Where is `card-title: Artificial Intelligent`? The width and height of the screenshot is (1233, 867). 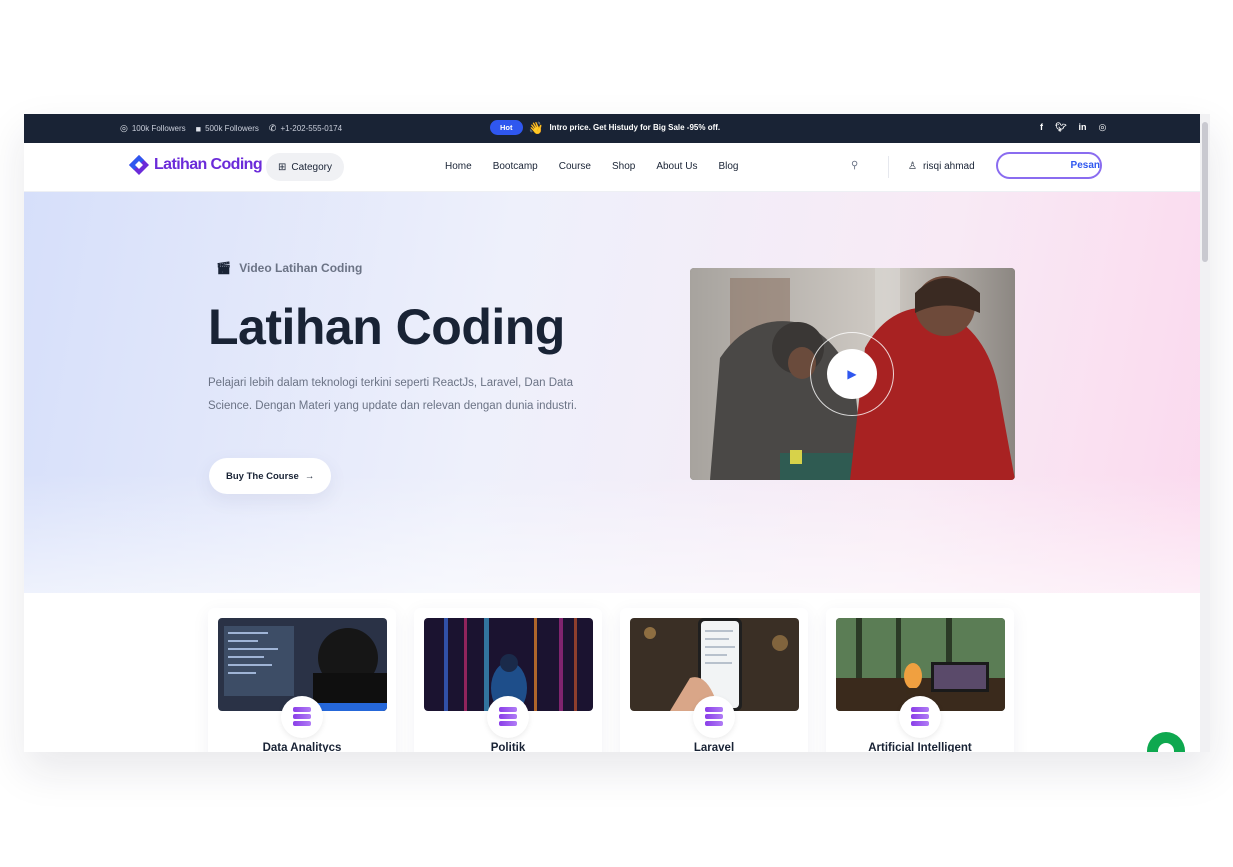
card-title: Artificial Intelligent is located at coordinates (920, 747).